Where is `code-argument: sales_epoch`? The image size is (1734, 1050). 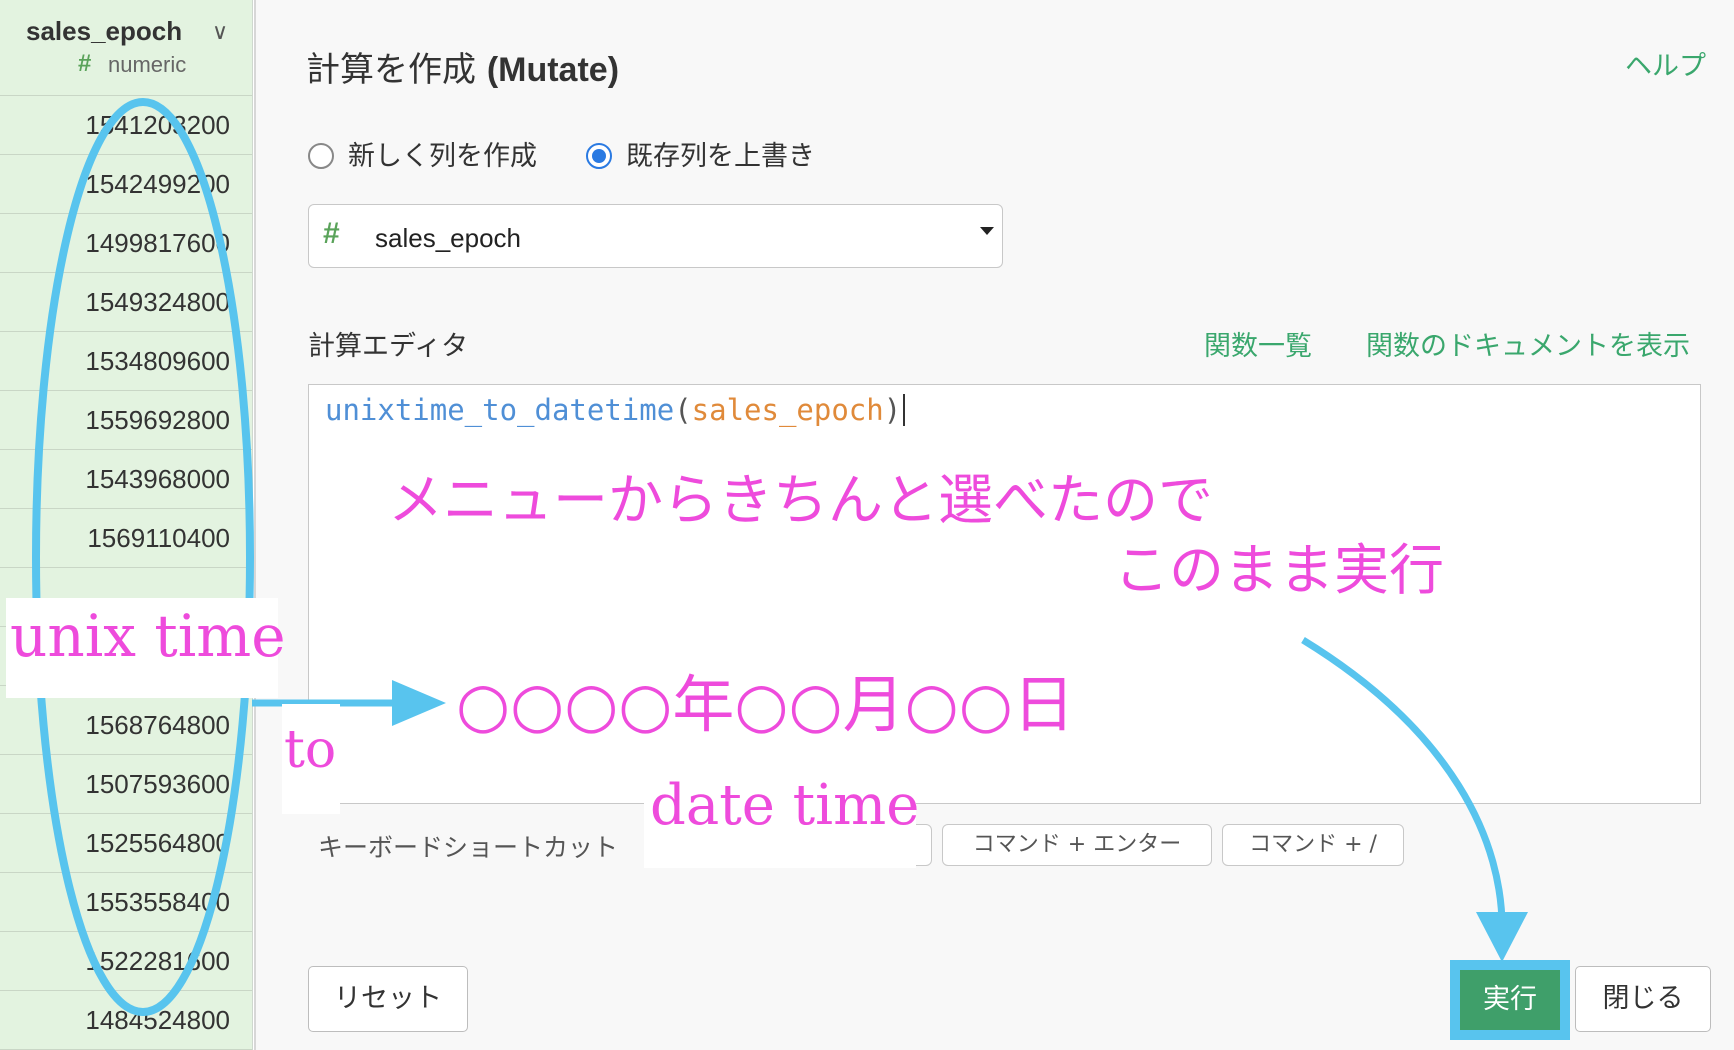 code-argument: sales_epoch is located at coordinates (787, 410).